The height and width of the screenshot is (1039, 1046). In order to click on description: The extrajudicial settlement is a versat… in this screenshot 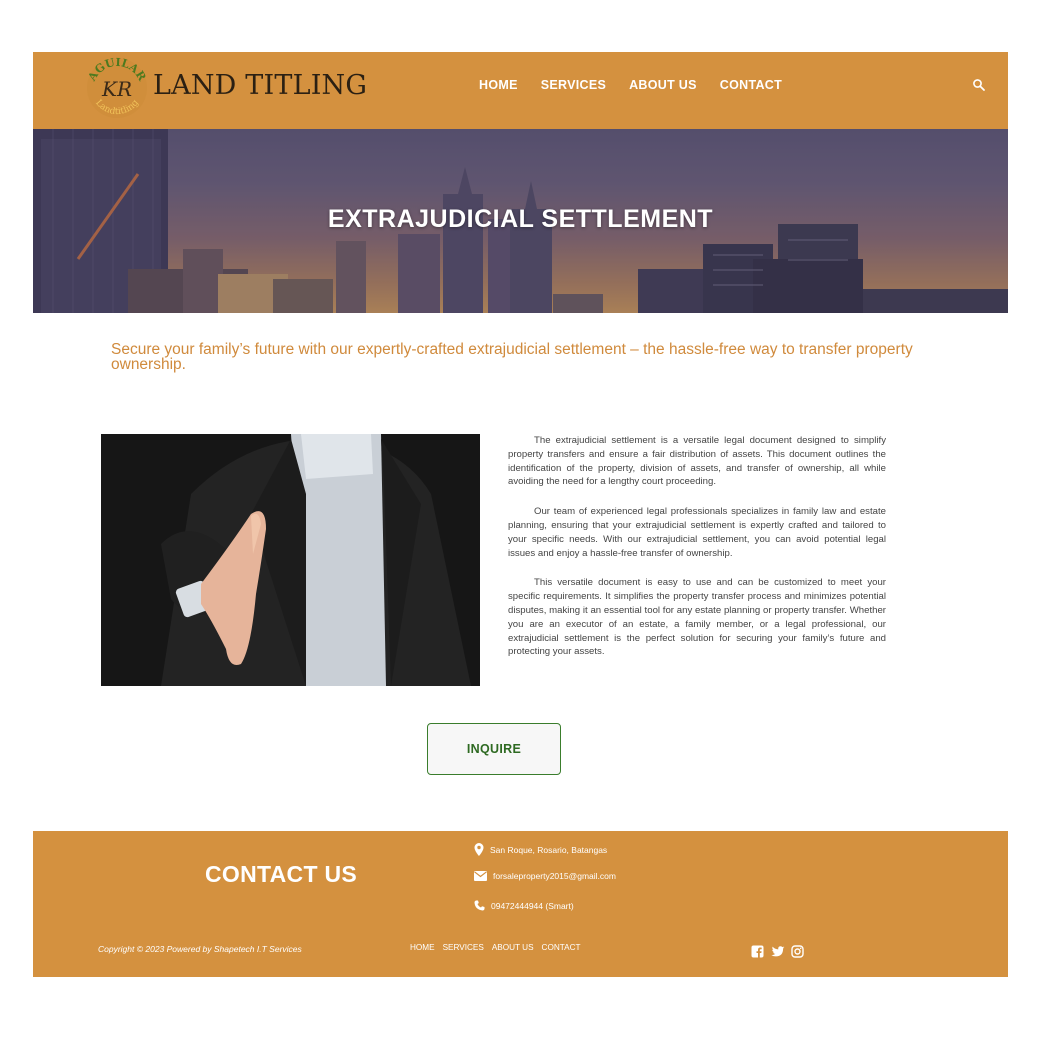, I will do `click(697, 554)`.